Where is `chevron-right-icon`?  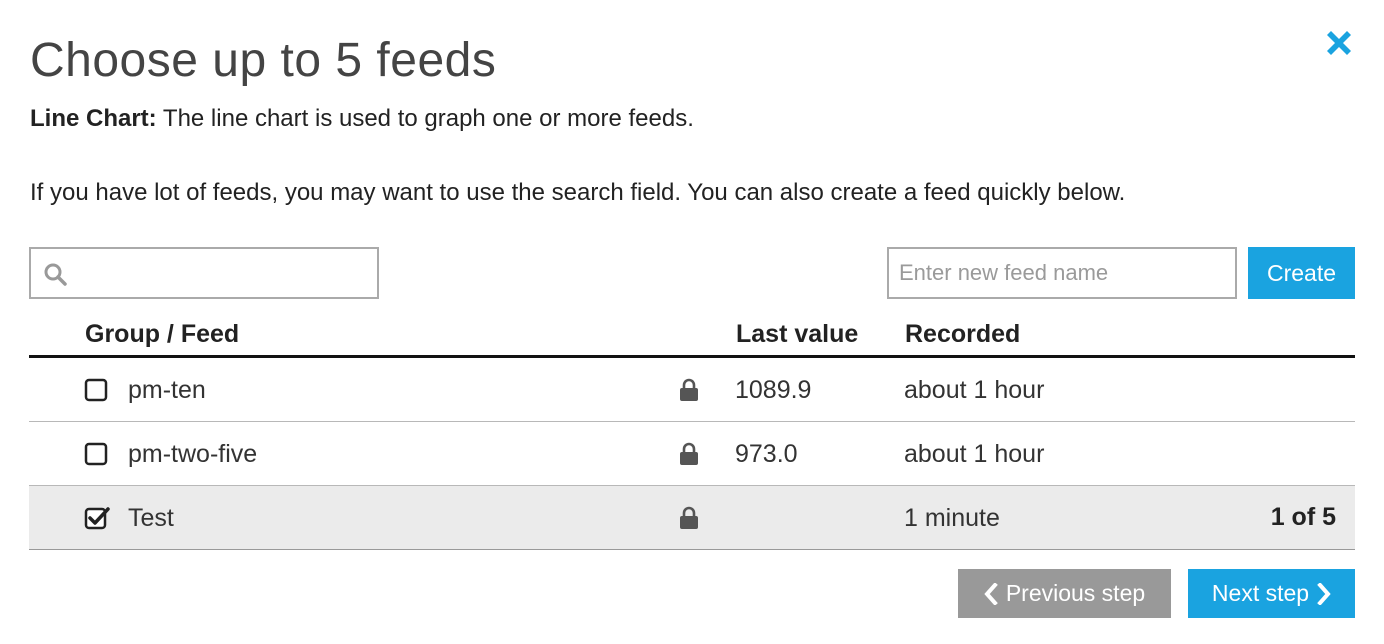 chevron-right-icon is located at coordinates (1324, 593).